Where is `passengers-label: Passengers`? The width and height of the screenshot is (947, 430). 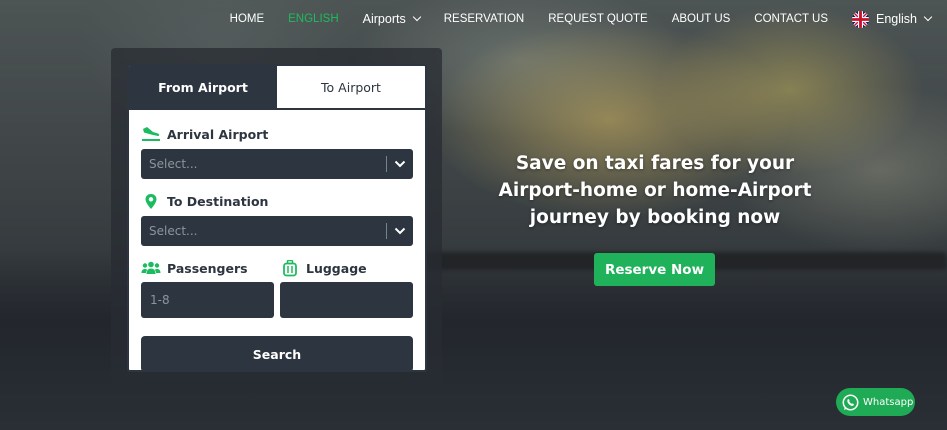
passengers-label: Passengers is located at coordinates (207, 268).